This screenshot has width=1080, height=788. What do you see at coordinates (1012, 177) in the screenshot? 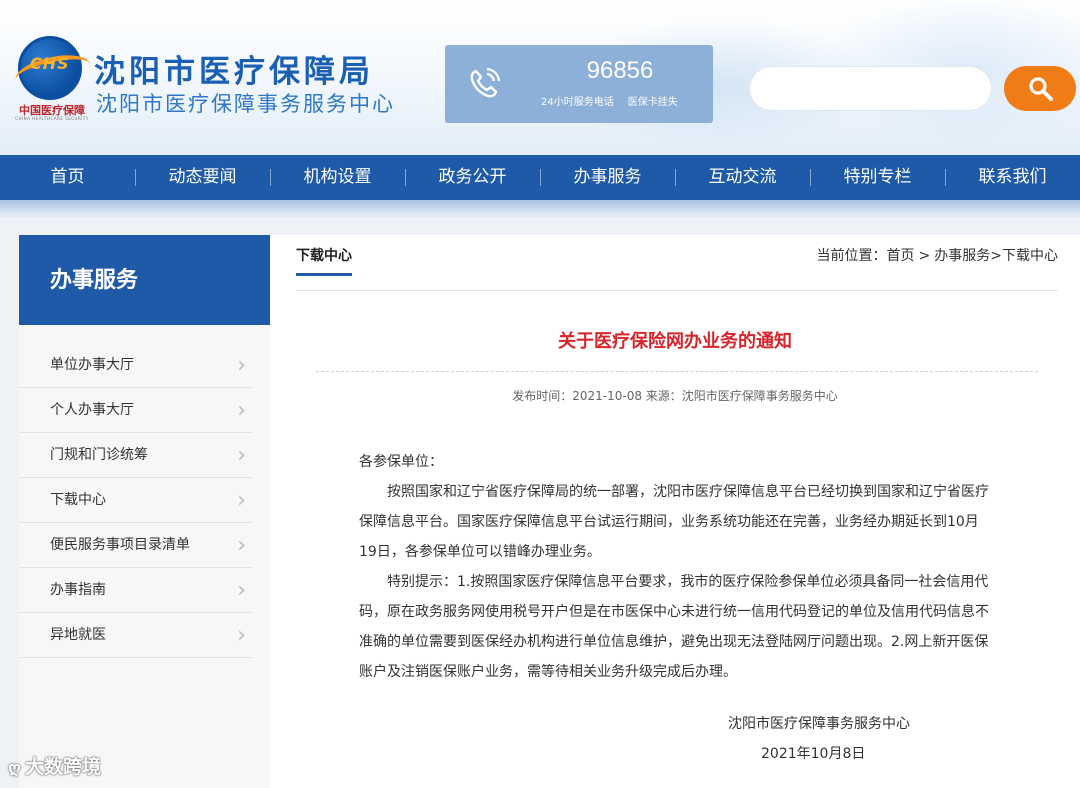
I see `nav-item-contact: 联系我们` at bounding box center [1012, 177].